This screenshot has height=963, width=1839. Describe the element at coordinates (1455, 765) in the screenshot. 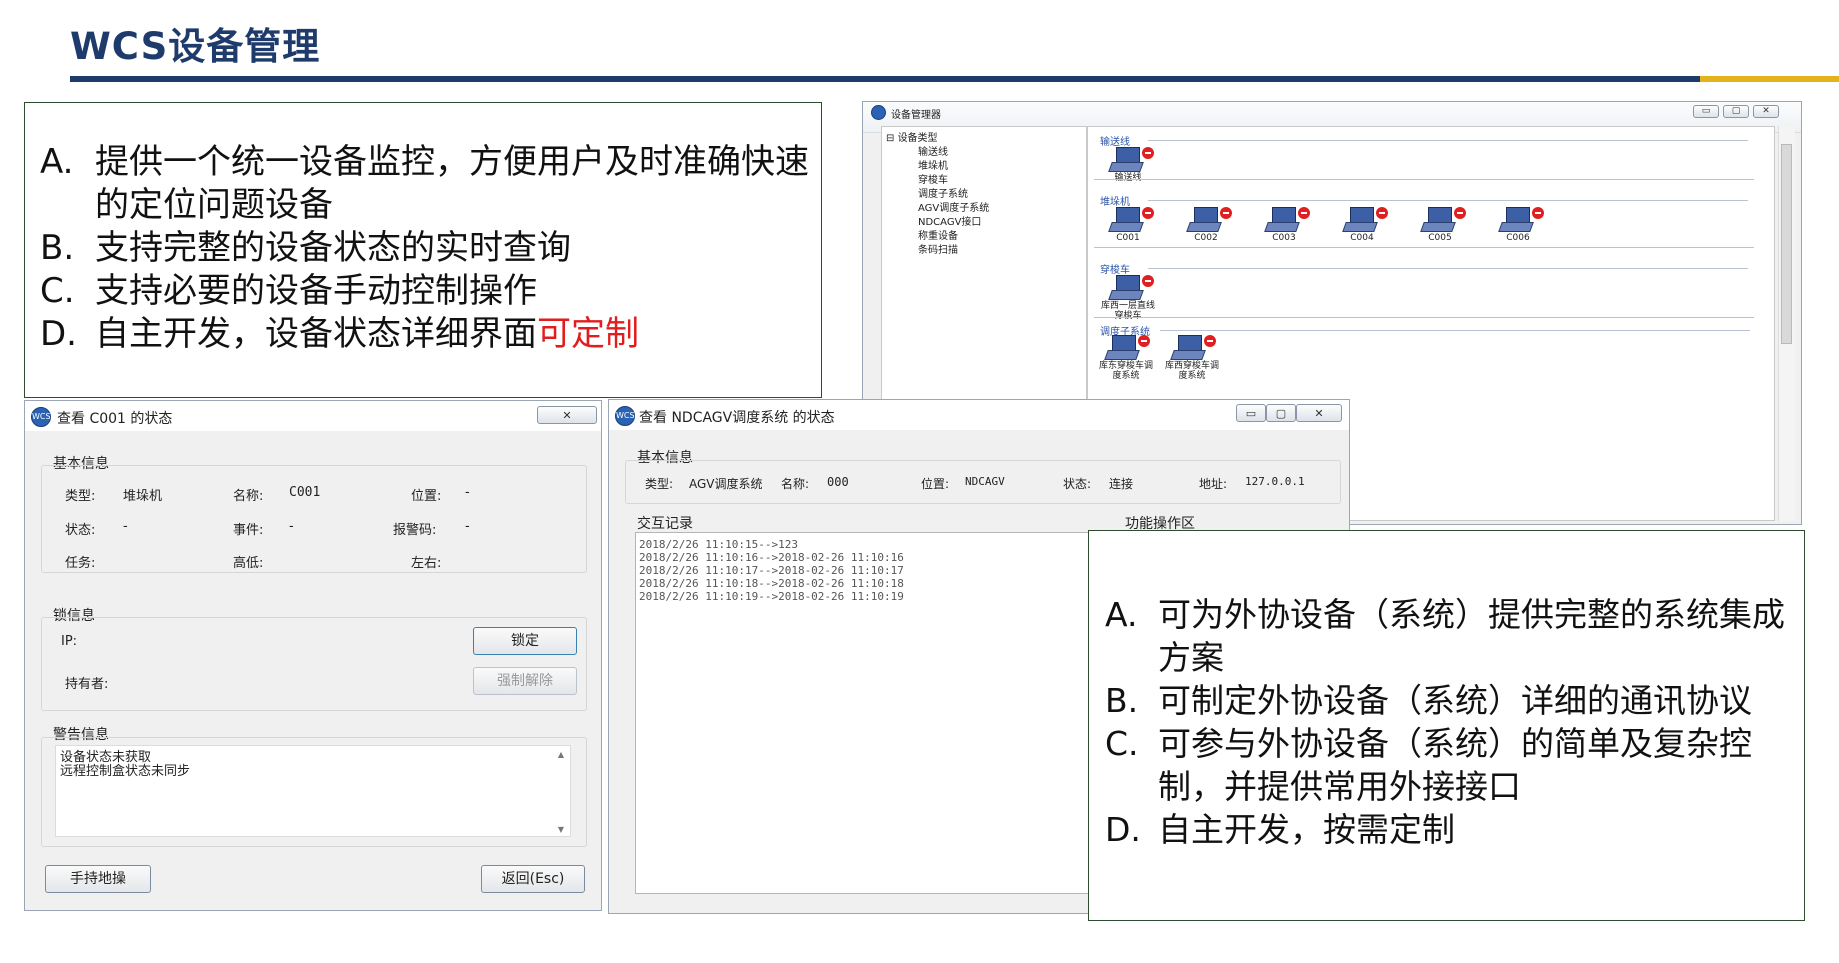

I see `item-text: 可参与外协设备（系统）的简单及复杂控制，并提供常用外接接口` at that location.